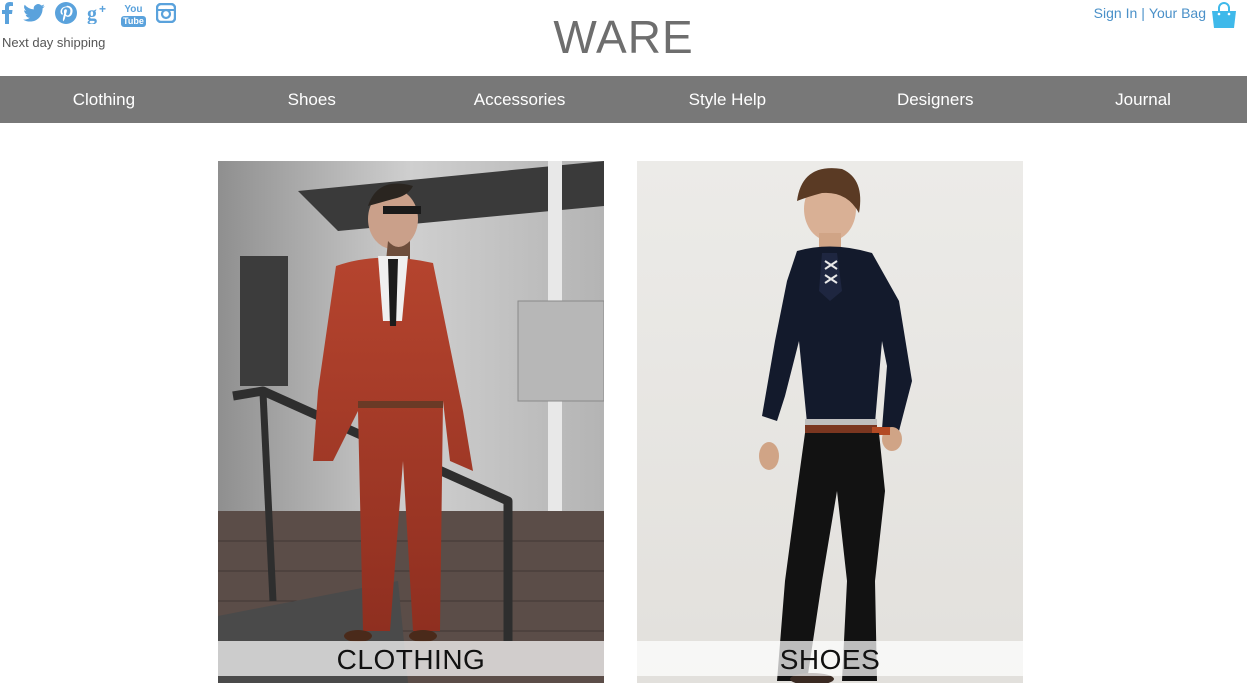 The height and width of the screenshot is (683, 1247). I want to click on nav-style-help: Style Help, so click(727, 100).